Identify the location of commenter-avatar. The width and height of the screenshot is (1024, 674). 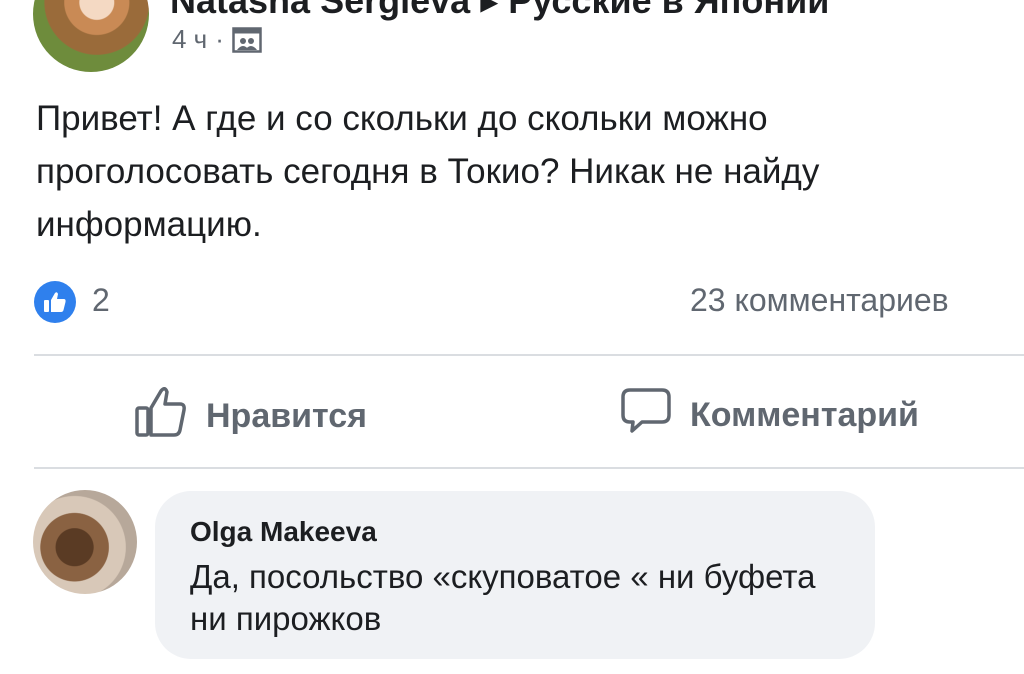
(85, 542).